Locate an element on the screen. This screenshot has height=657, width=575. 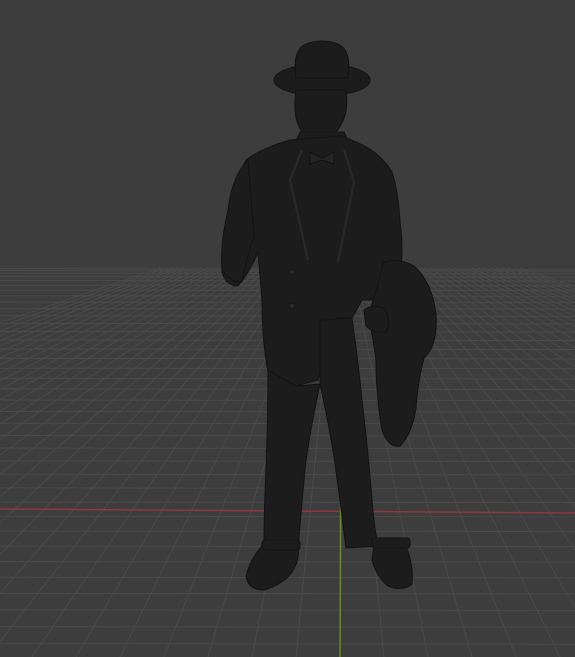
model-hat-crown is located at coordinates (322, 59).